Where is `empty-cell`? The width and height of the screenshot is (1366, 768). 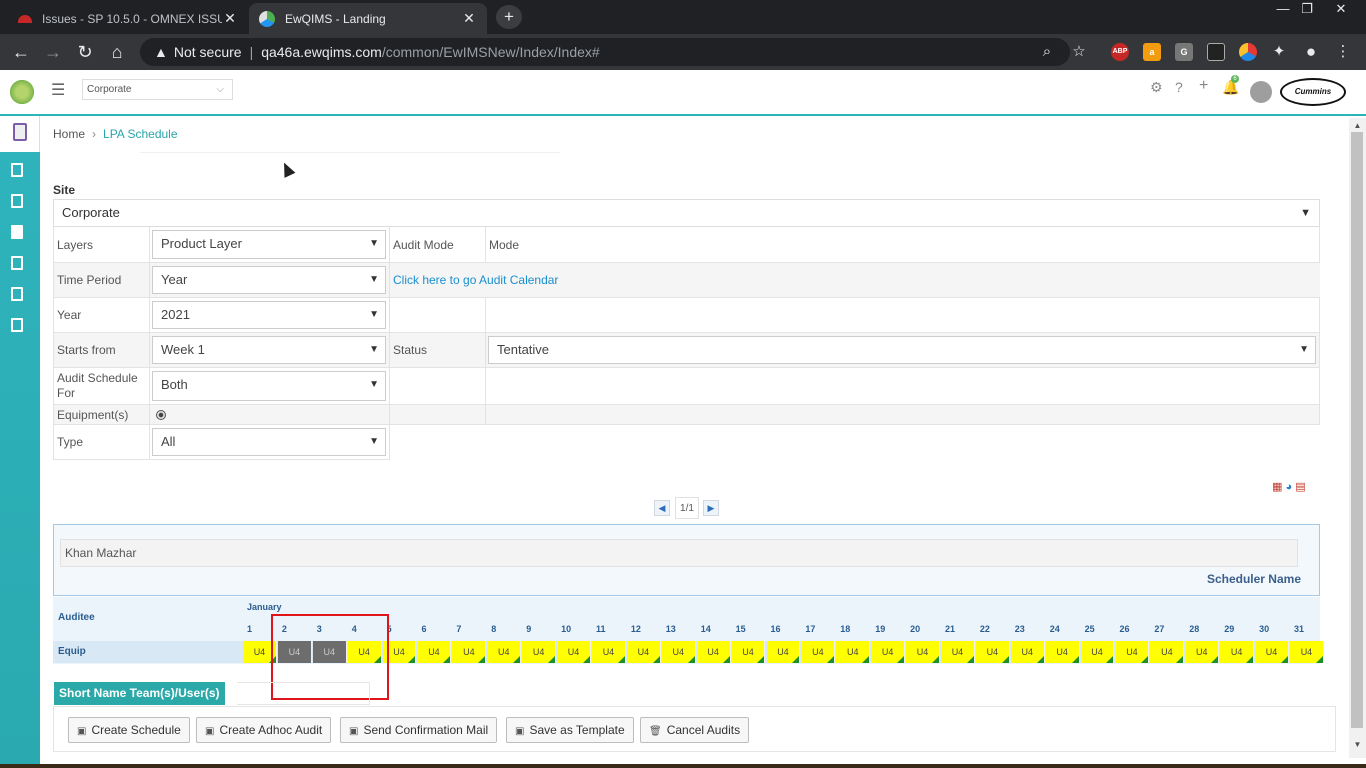 empty-cell is located at coordinates (438, 386).